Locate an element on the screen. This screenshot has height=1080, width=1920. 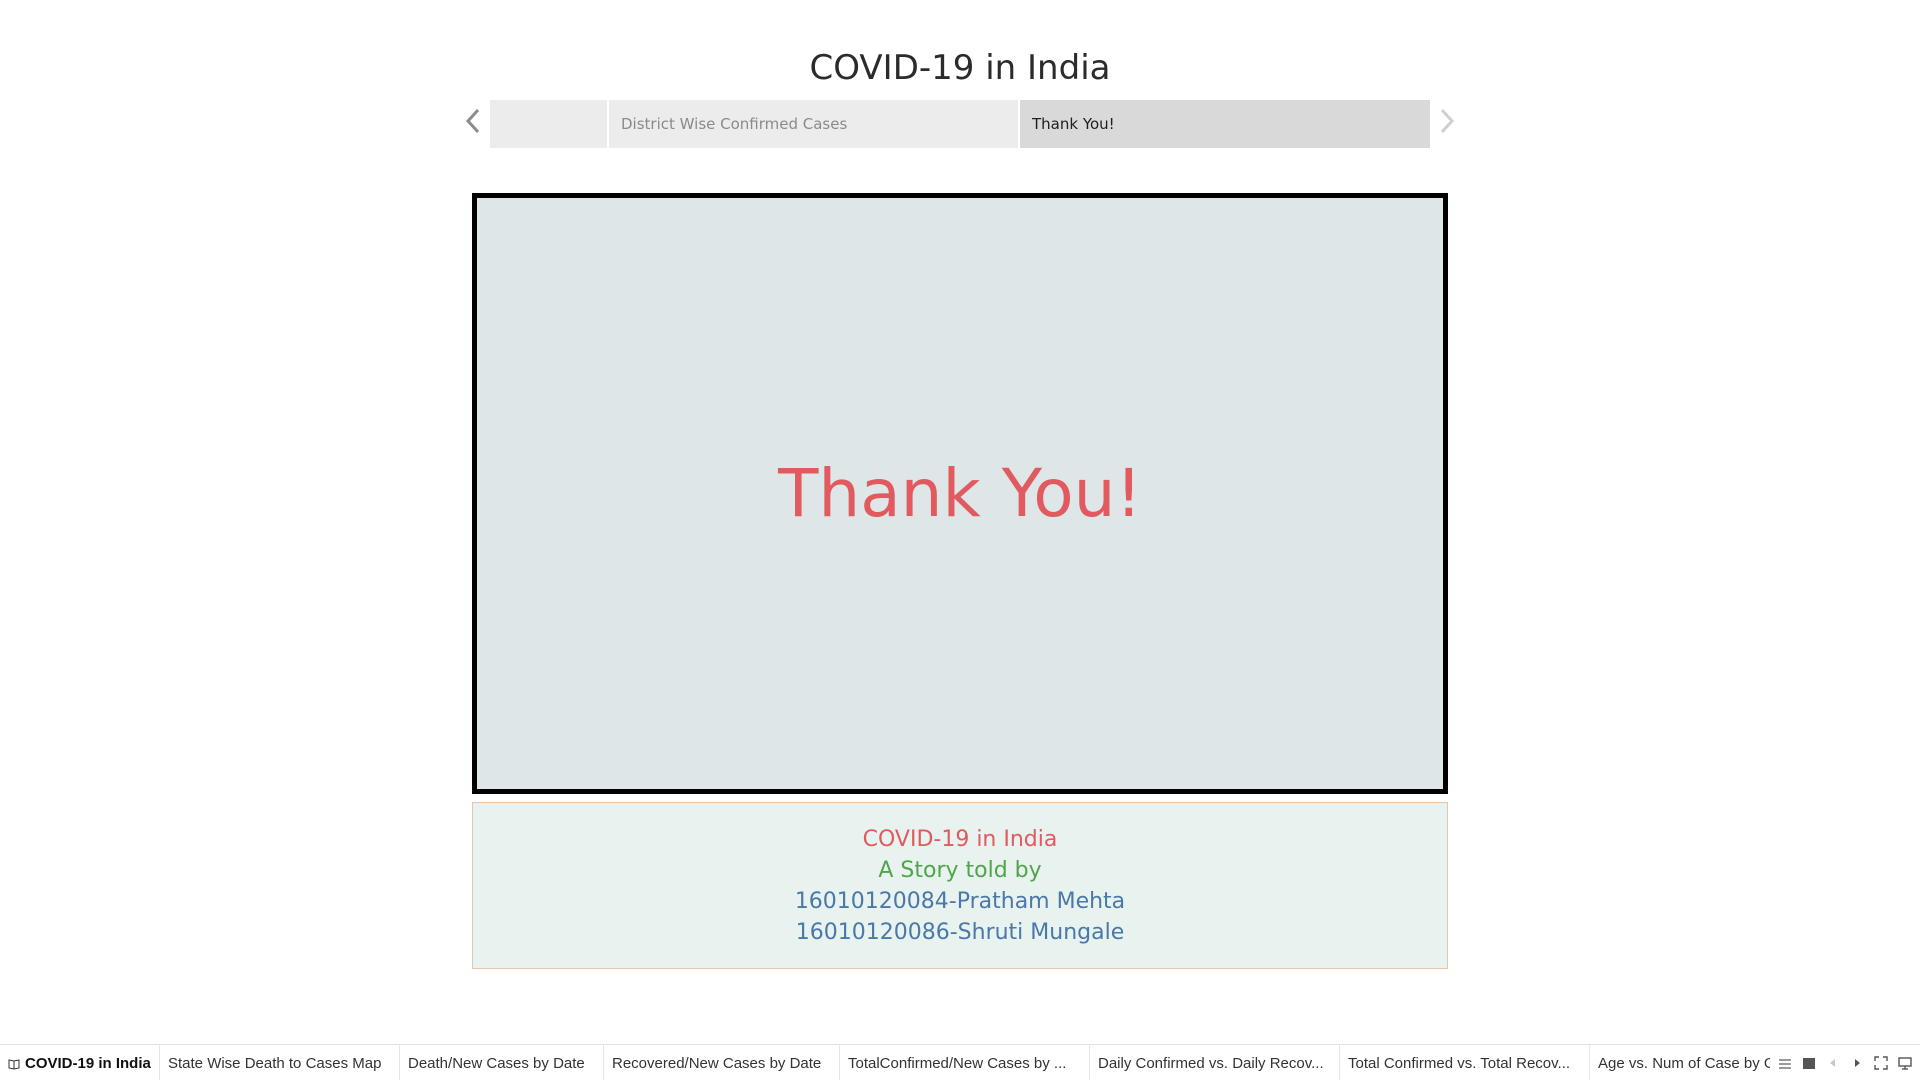
sheet-controls is located at coordinates (1841, 1062).